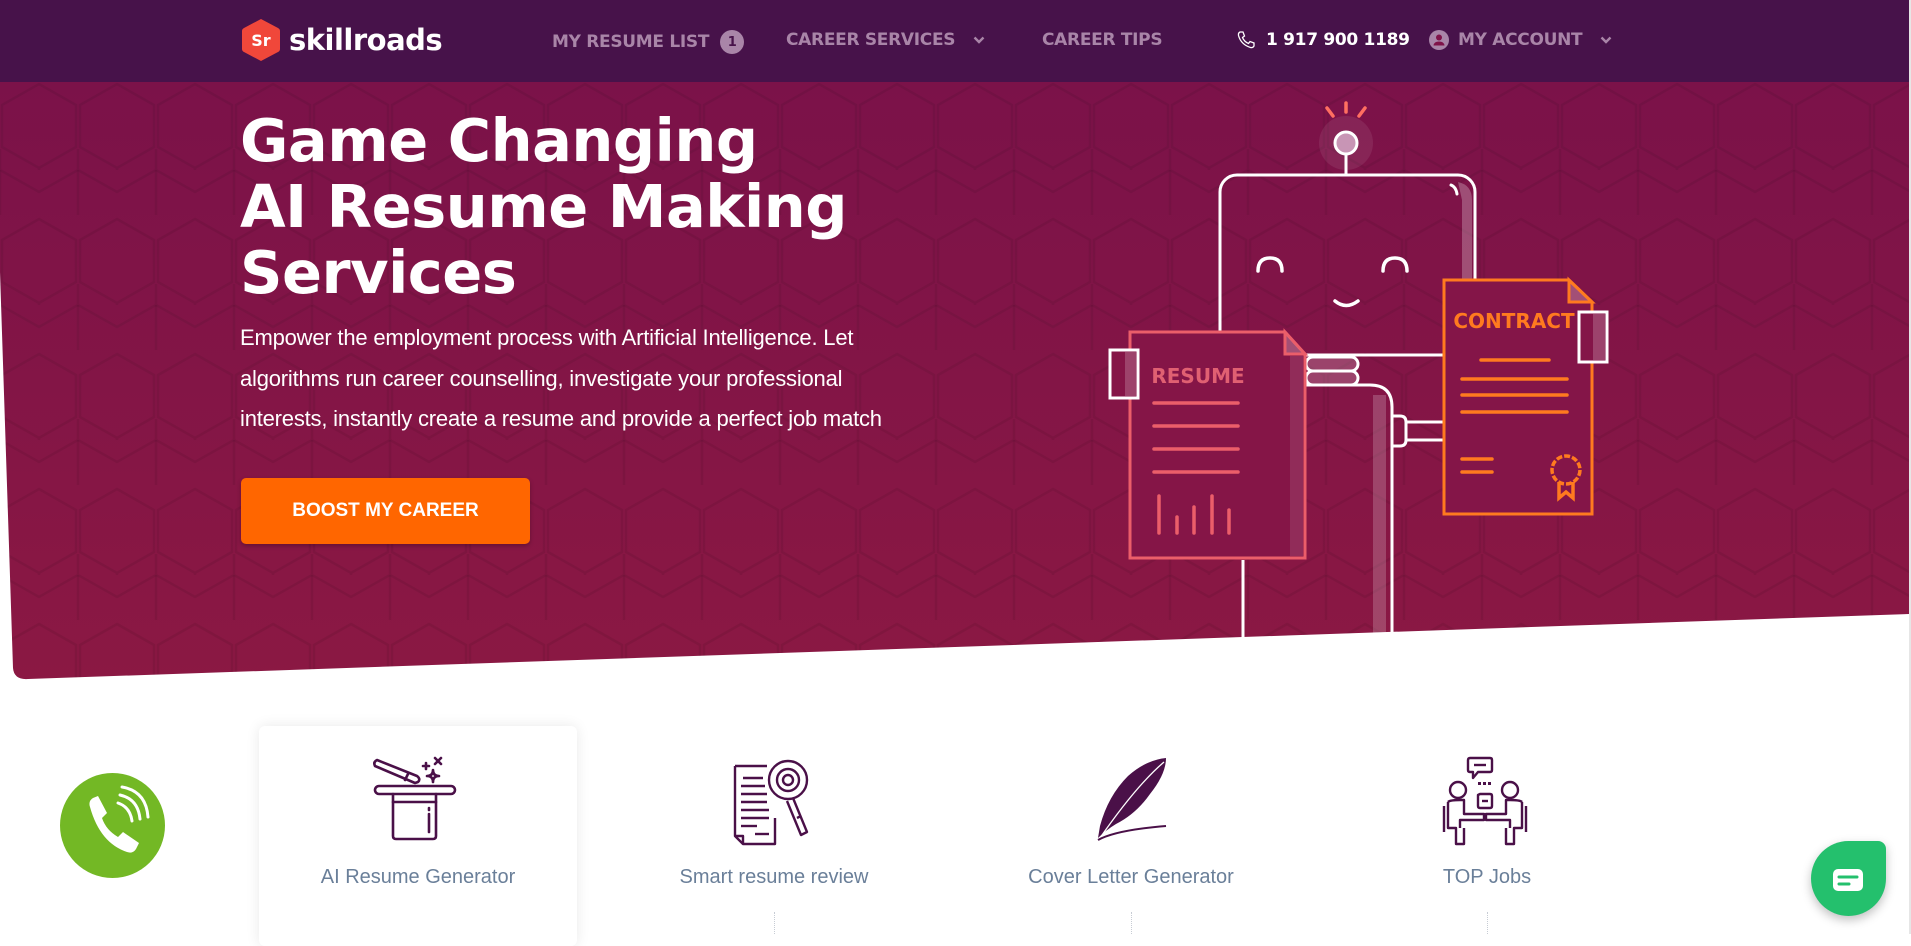 This screenshot has width=1911, height=946. I want to click on nav-career-services: CAREER SERVICES, so click(885, 40).